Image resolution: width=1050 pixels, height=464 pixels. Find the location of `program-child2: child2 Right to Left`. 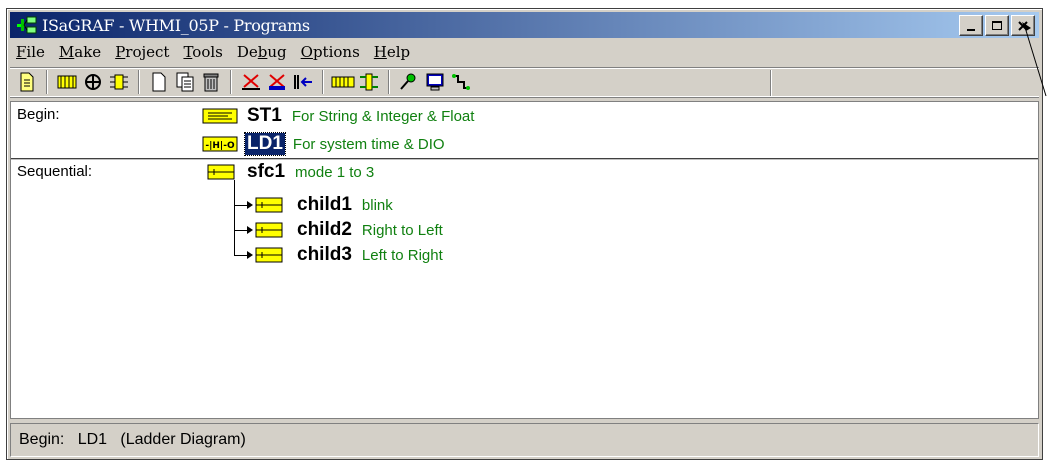

program-child2: child2 Right to Left is located at coordinates (347, 230).